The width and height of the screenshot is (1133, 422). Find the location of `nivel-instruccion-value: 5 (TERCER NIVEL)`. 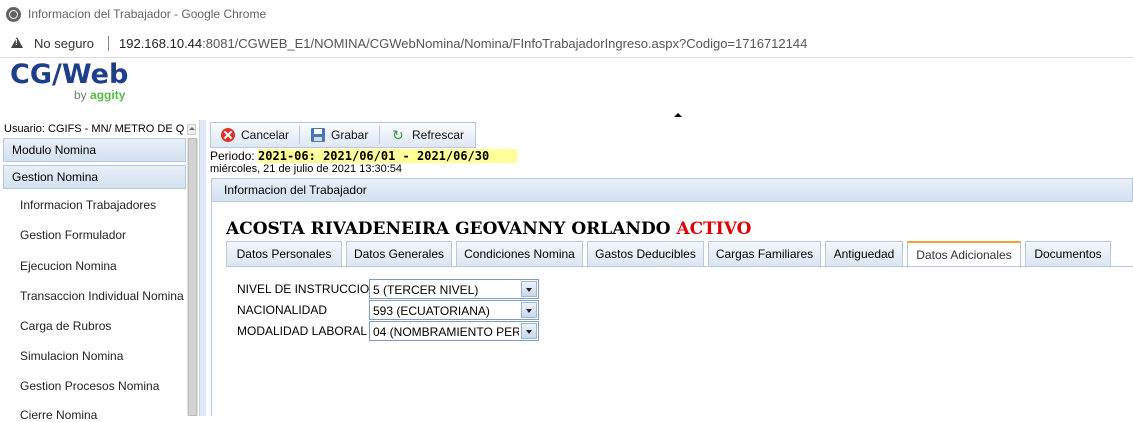

nivel-instruccion-value: 5 (TERCER NIVEL) is located at coordinates (426, 290).